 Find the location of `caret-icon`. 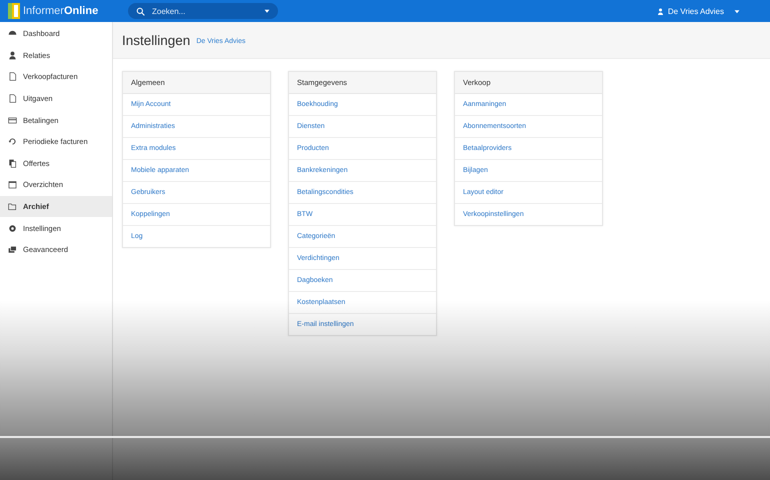

caret-icon is located at coordinates (267, 11).